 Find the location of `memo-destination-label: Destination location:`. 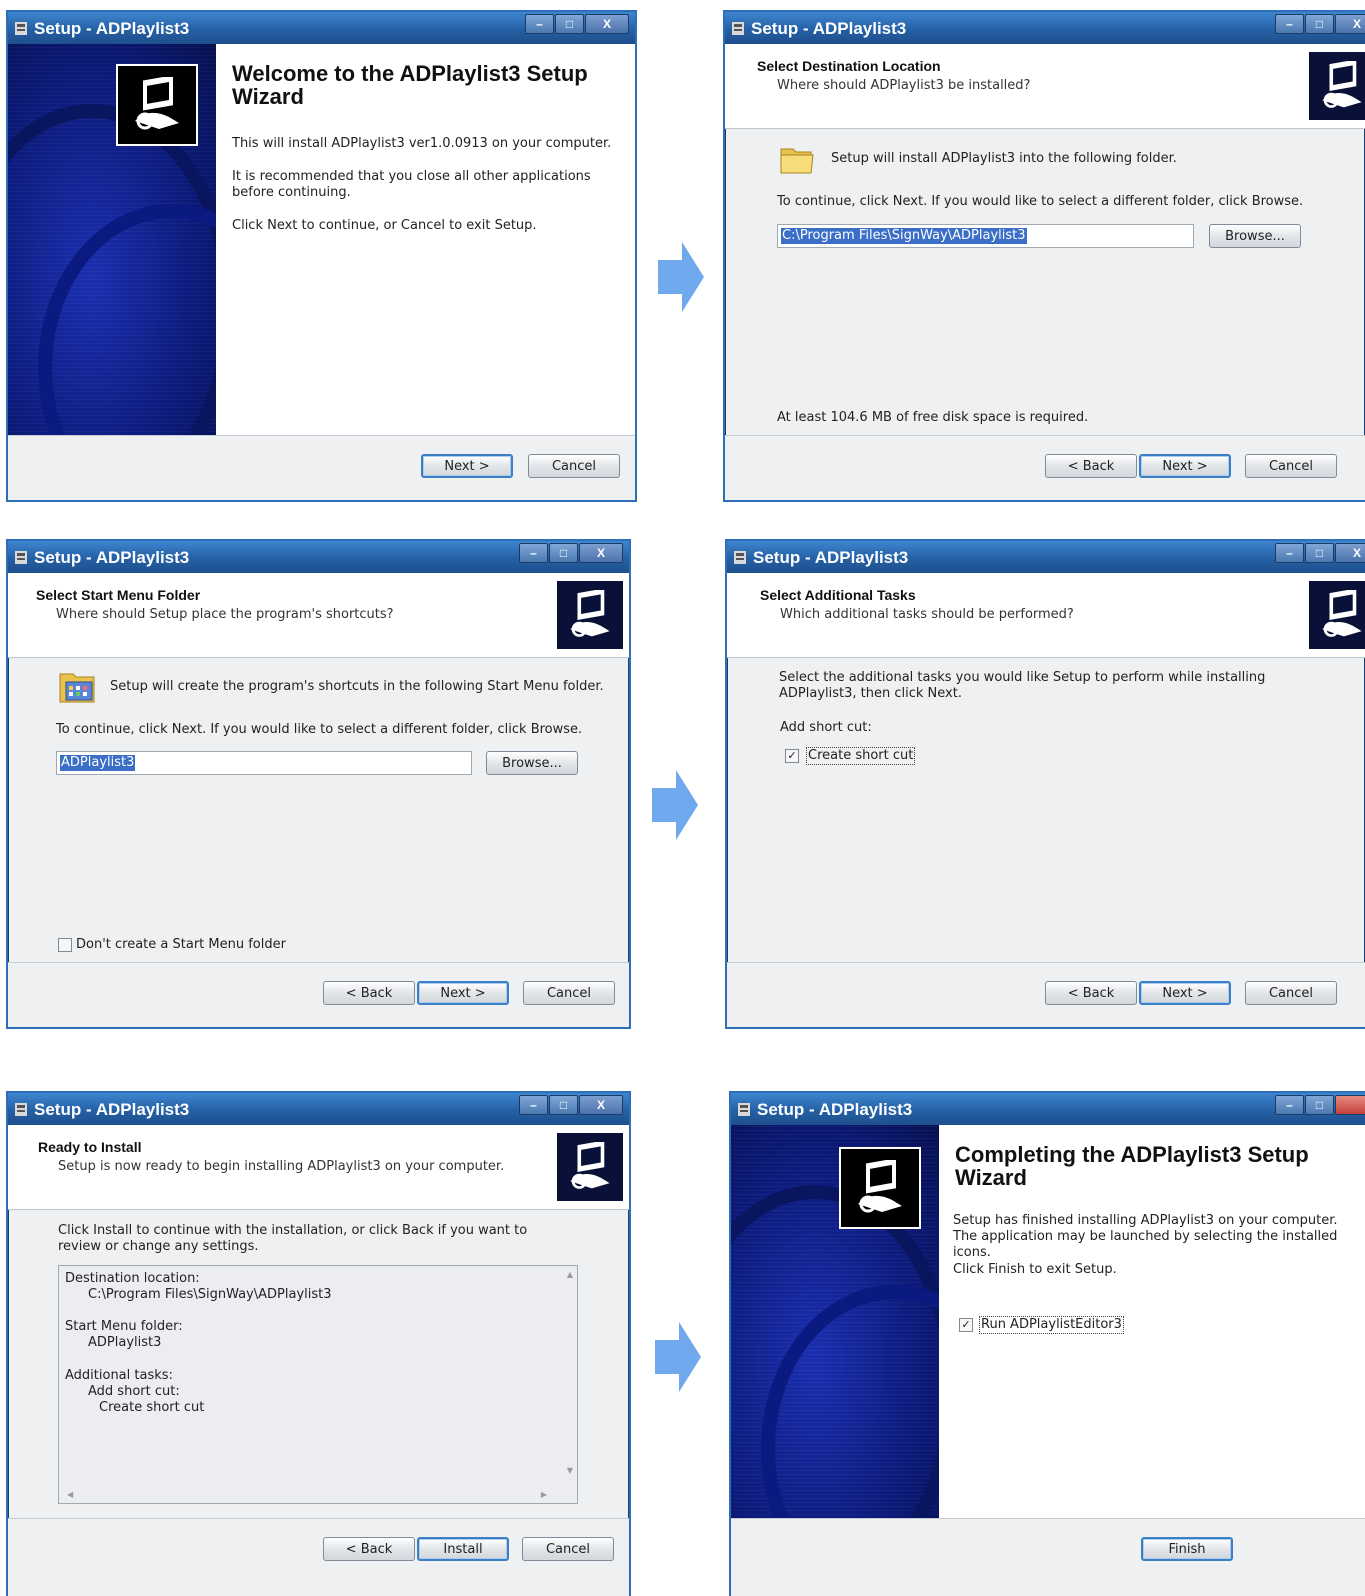

memo-destination-label: Destination location: is located at coordinates (132, 1278).